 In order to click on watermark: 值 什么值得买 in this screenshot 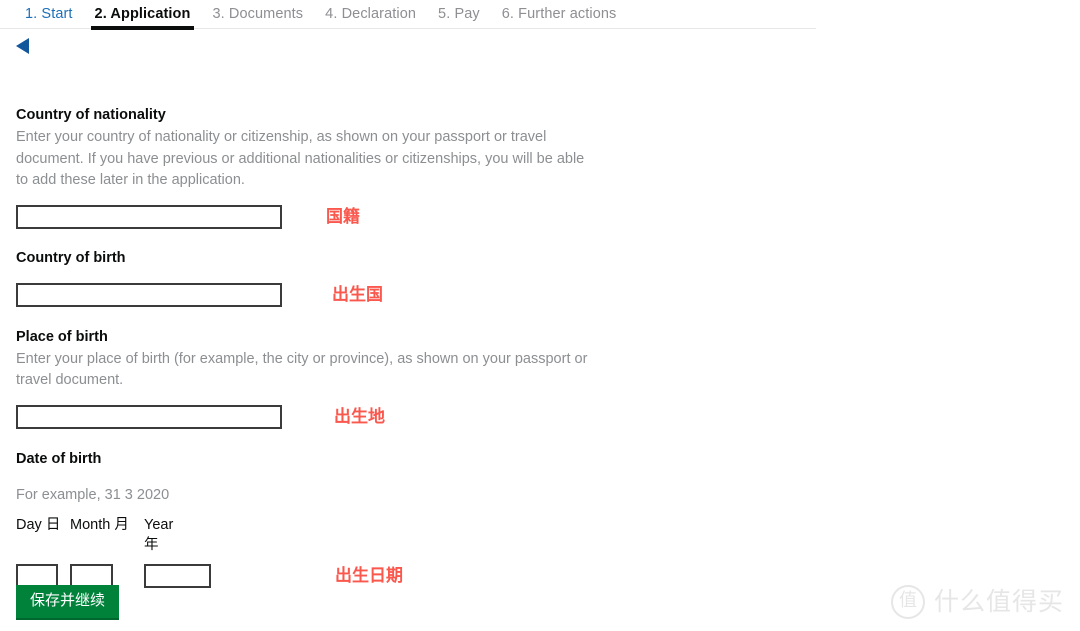, I will do `click(977, 602)`.